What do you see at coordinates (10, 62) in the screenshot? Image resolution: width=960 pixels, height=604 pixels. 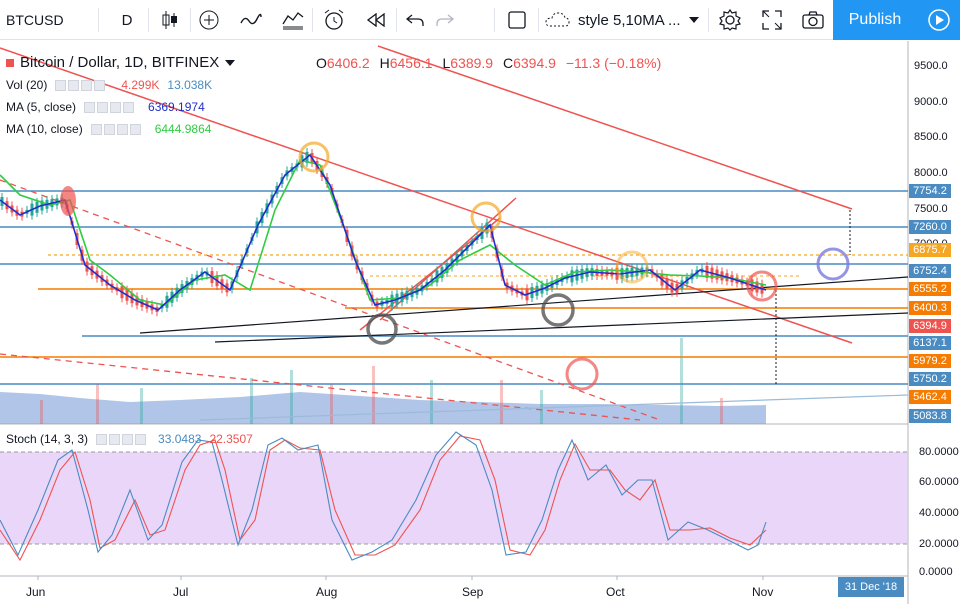 I see `symbol-dot` at bounding box center [10, 62].